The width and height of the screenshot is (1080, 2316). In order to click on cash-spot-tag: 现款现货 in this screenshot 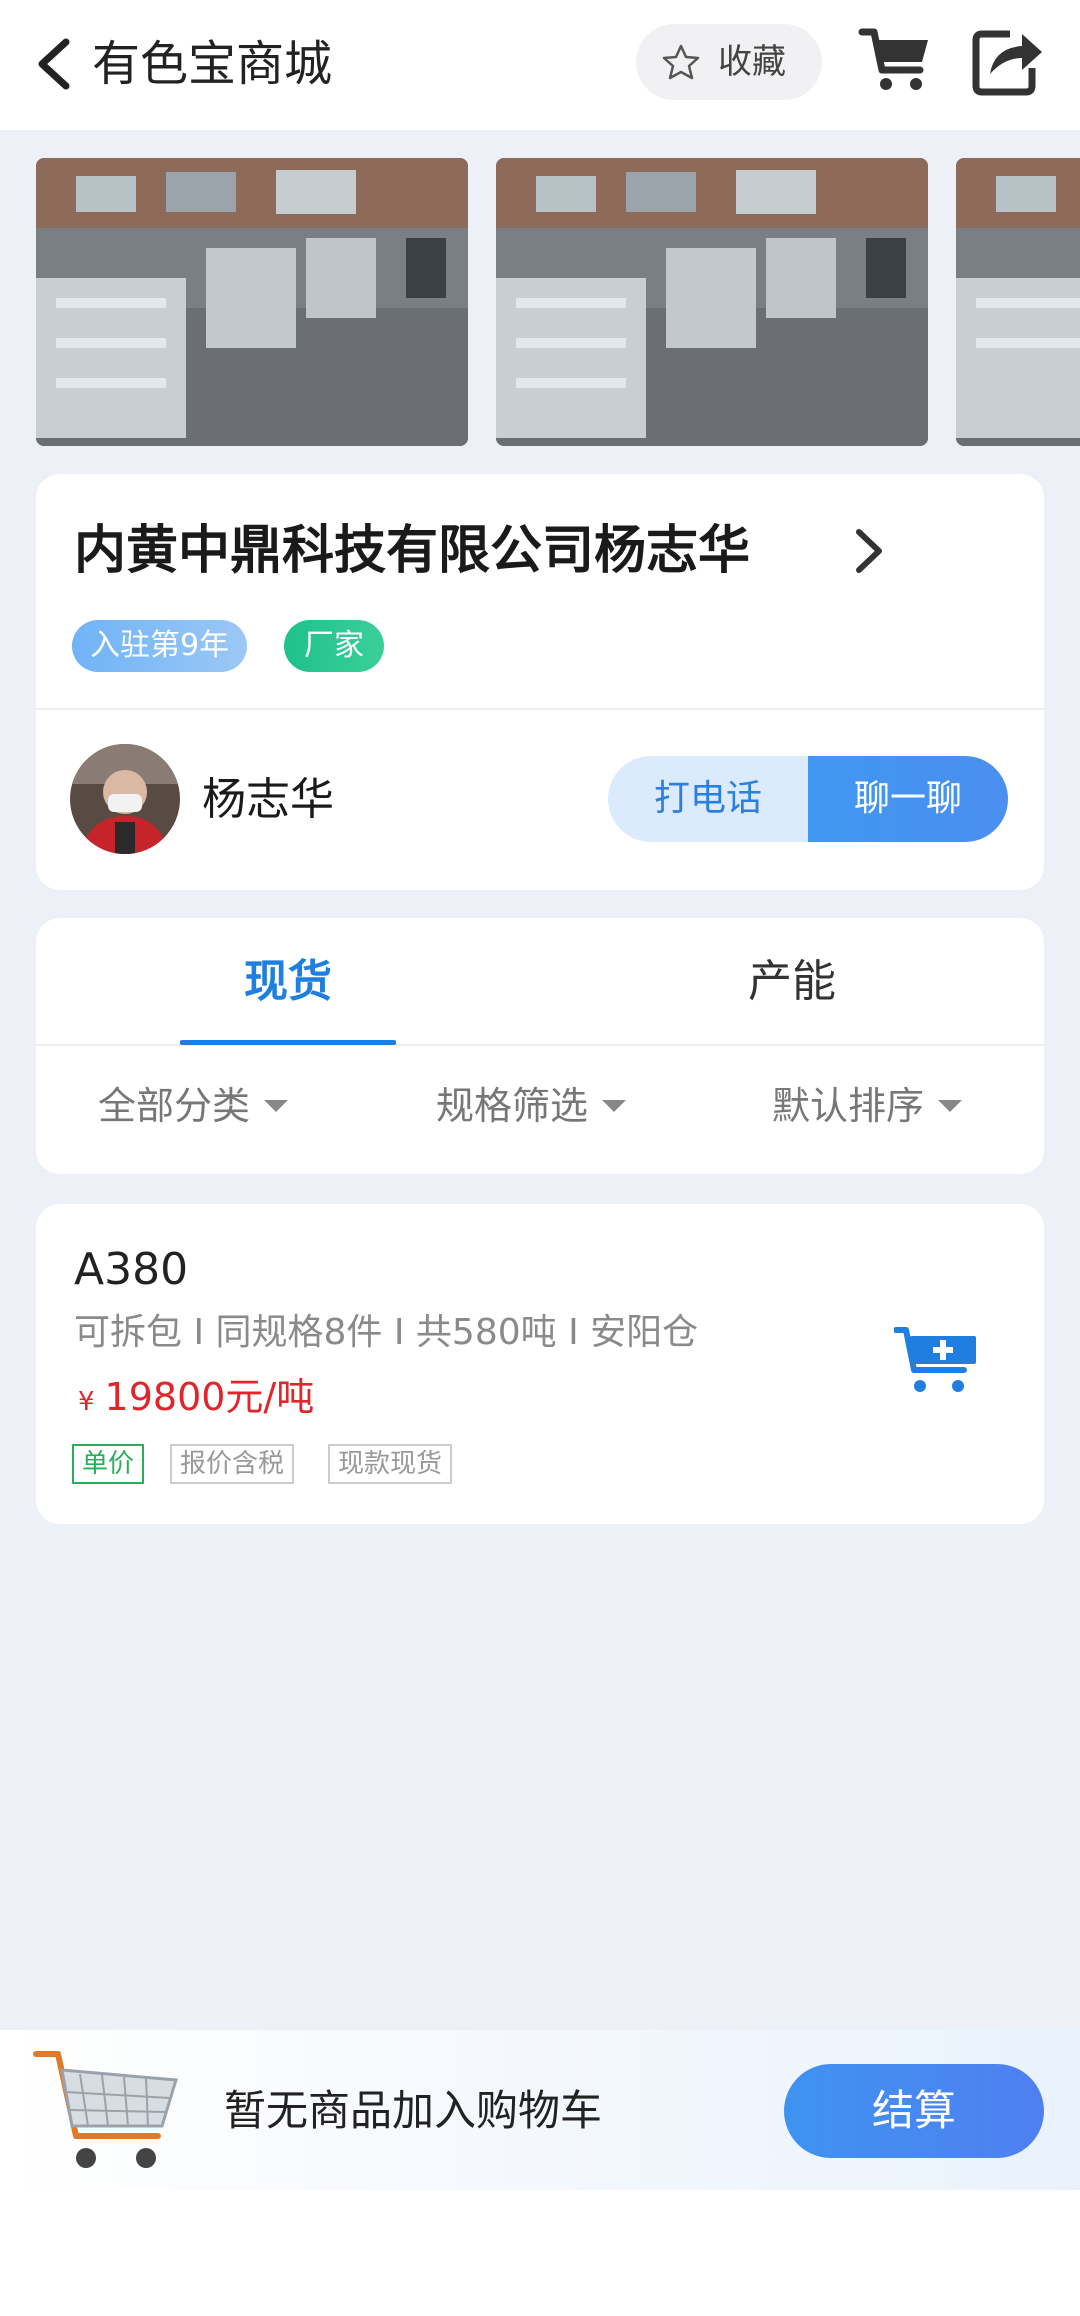, I will do `click(390, 1464)`.